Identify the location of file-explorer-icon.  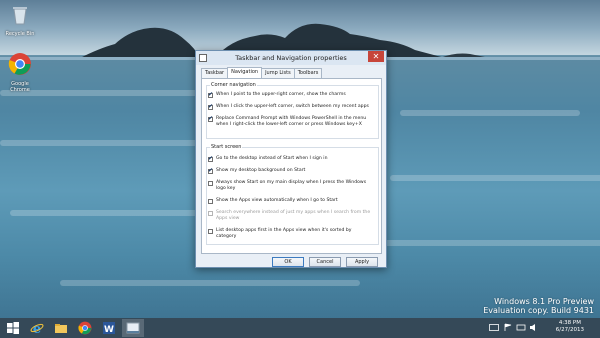
(61, 328).